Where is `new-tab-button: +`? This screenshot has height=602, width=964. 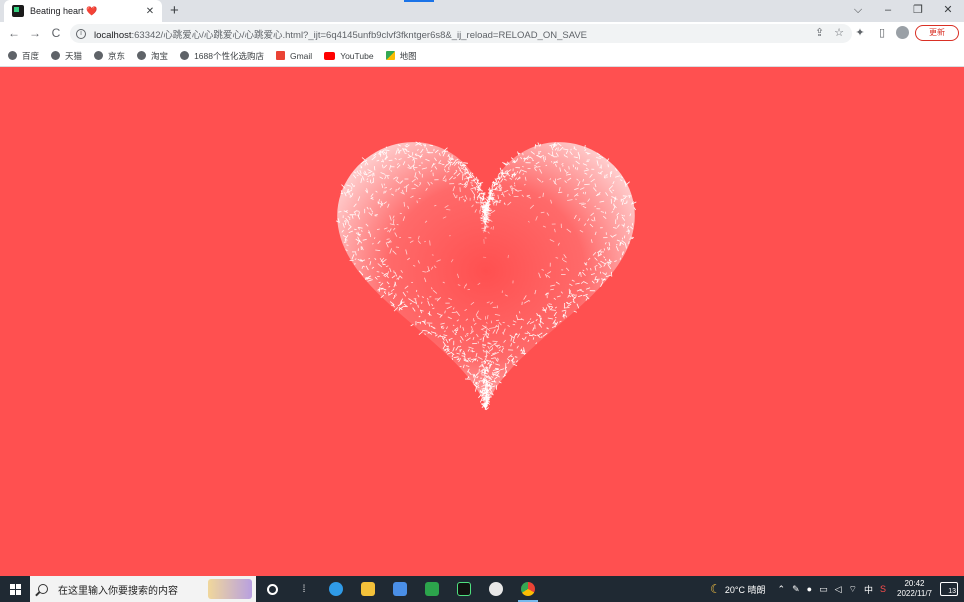 new-tab-button: + is located at coordinates (174, 11).